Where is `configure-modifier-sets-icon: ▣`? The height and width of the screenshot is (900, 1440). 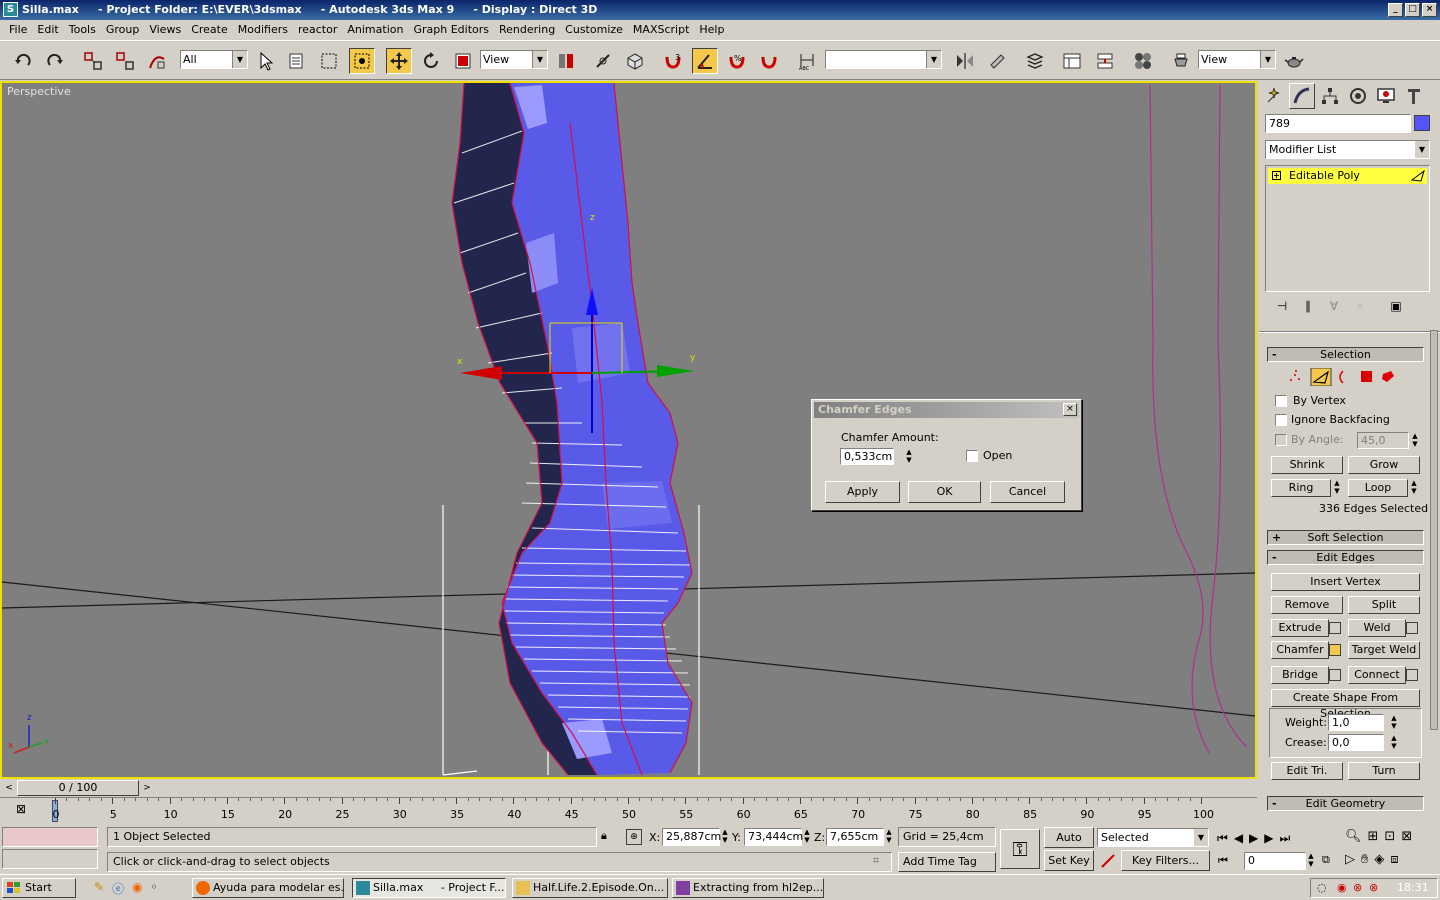
configure-modifier-sets-icon: ▣ is located at coordinates (1396, 306).